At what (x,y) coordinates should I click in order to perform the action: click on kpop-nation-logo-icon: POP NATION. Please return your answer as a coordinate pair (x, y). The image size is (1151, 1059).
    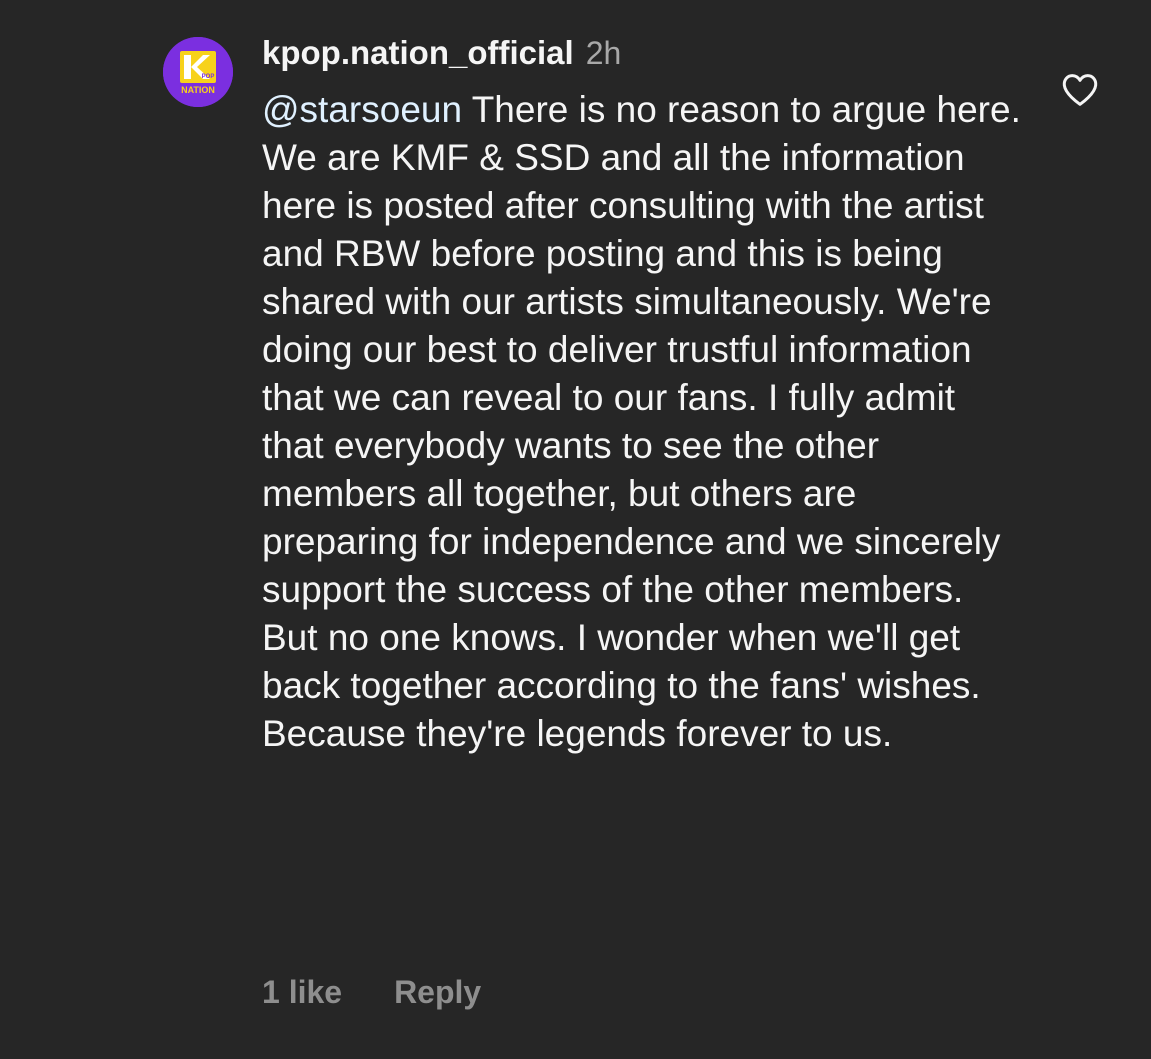
    Looking at the image, I should click on (198, 72).